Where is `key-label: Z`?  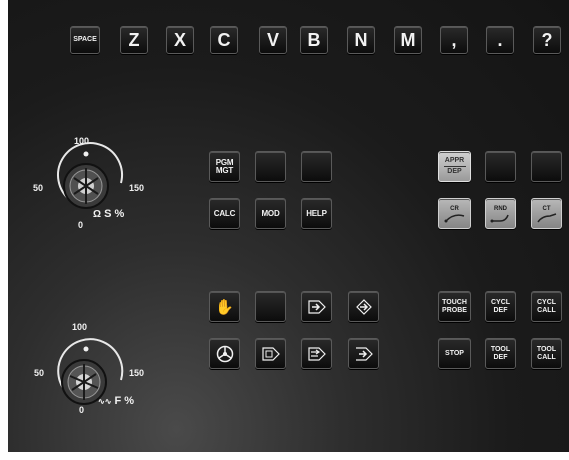 key-label: Z is located at coordinates (134, 39).